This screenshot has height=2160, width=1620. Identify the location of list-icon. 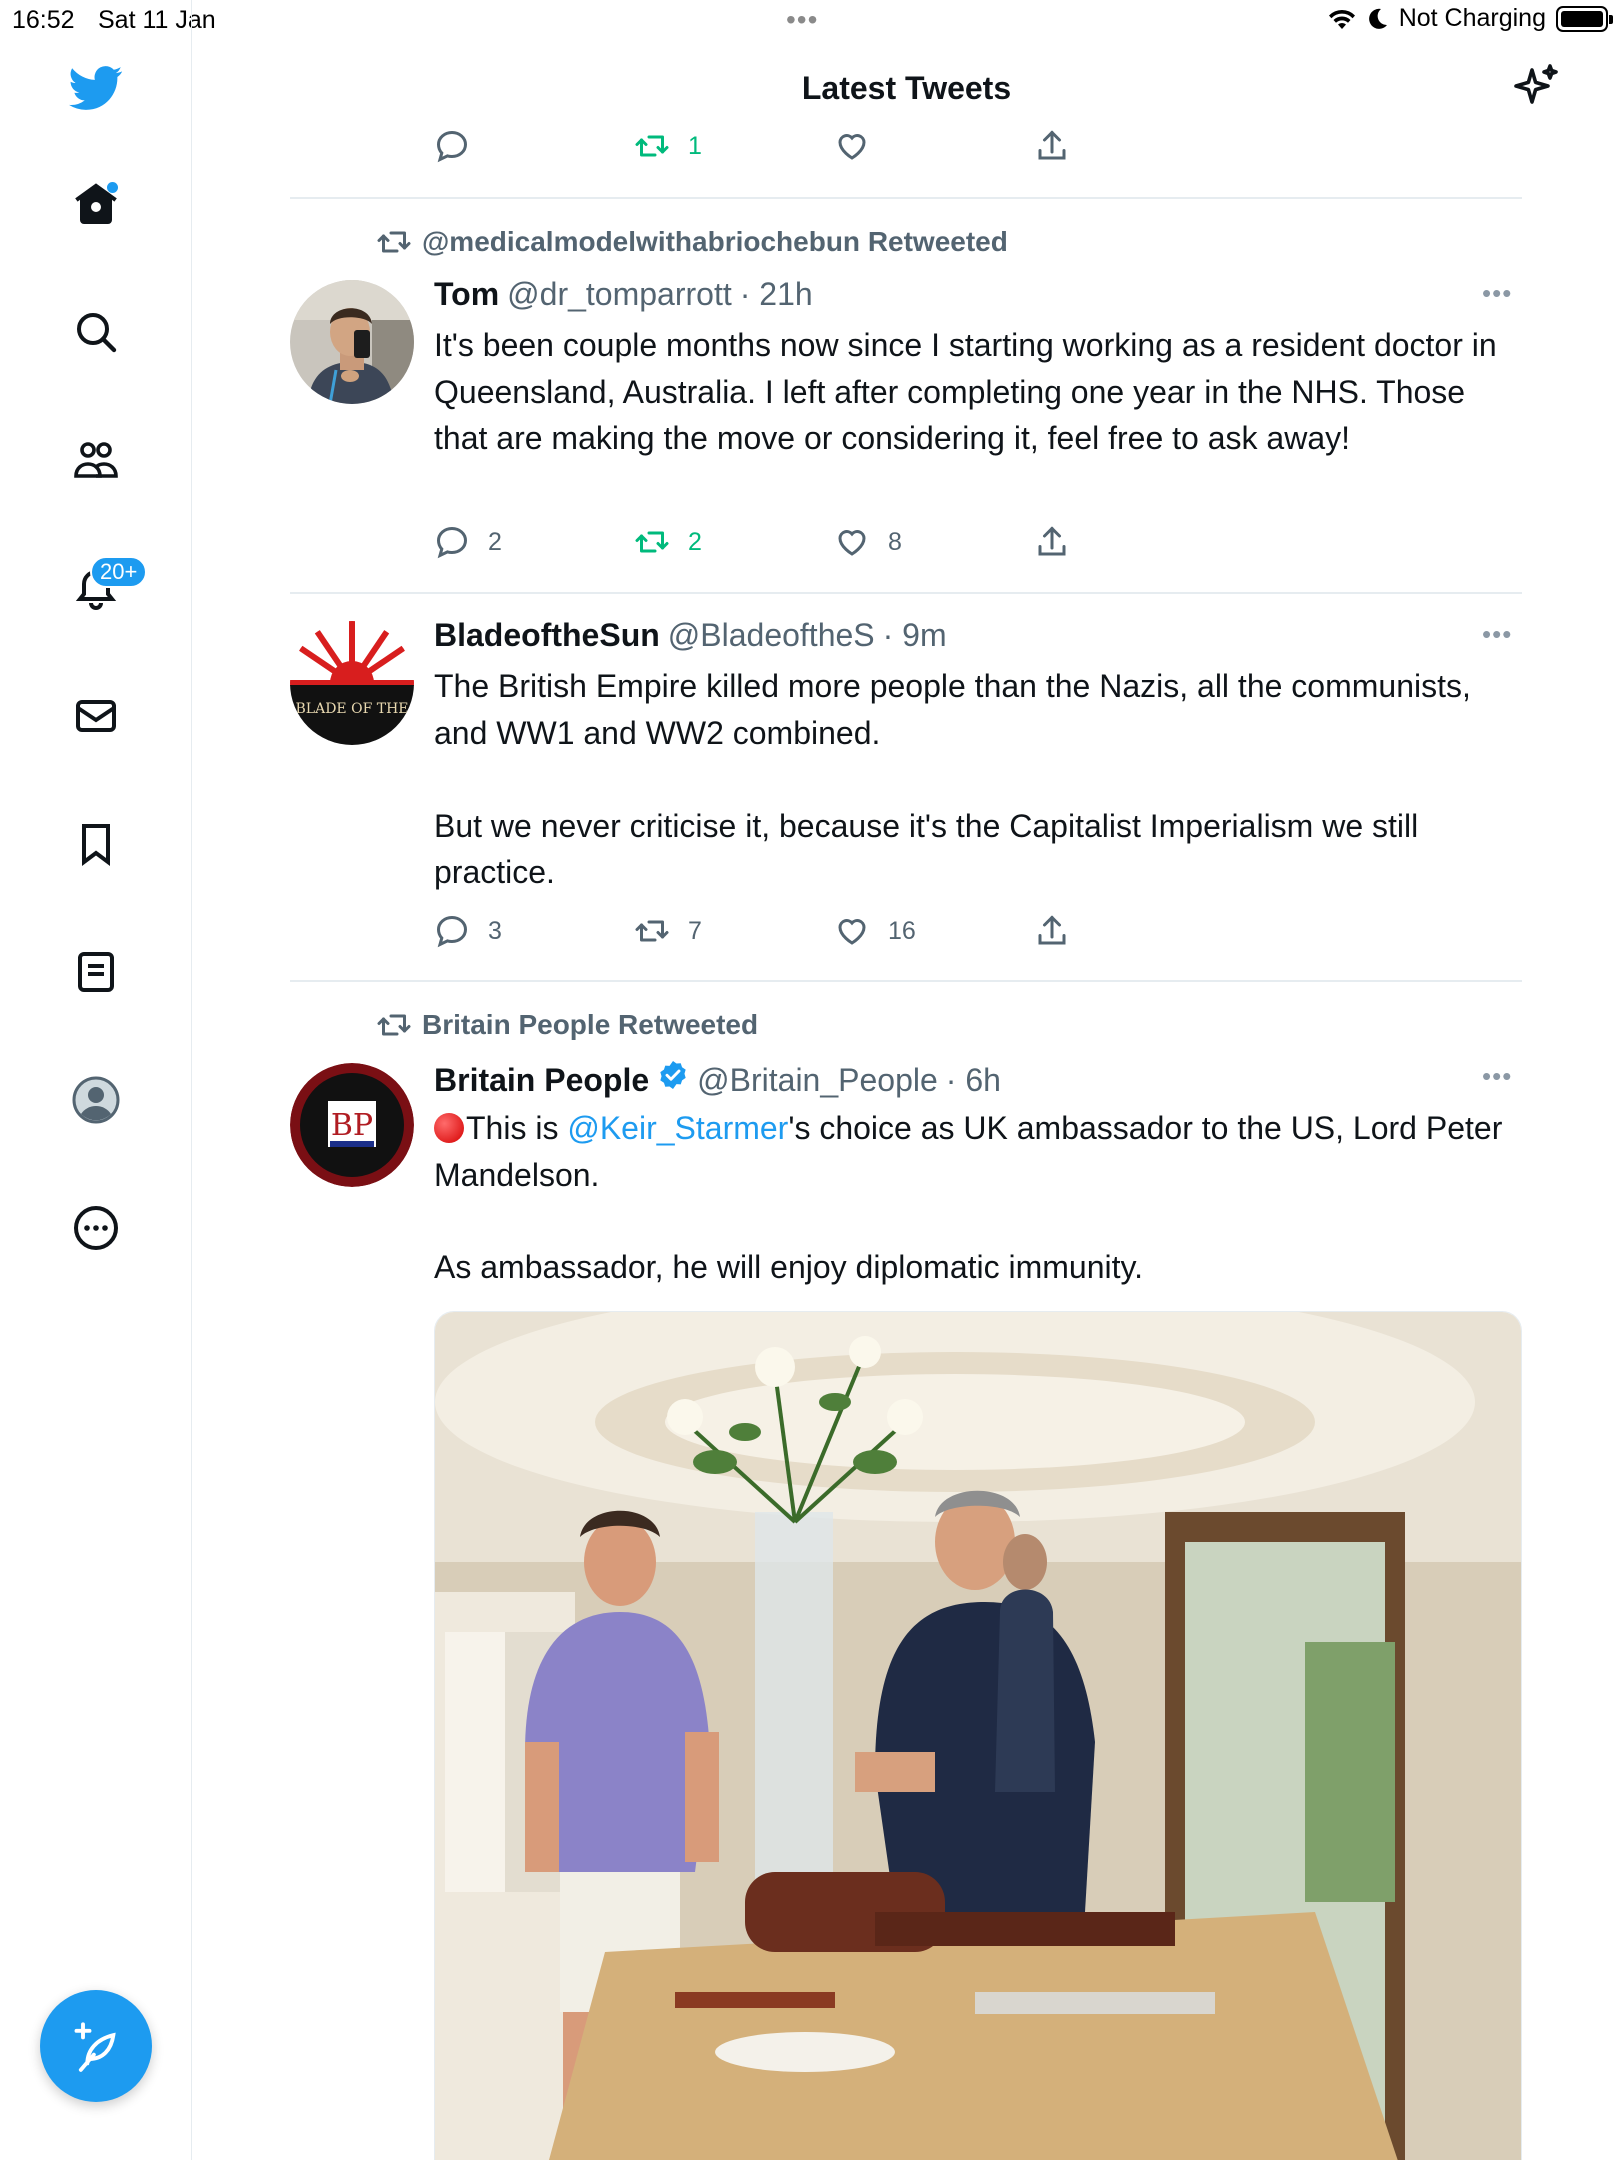
(96, 972).